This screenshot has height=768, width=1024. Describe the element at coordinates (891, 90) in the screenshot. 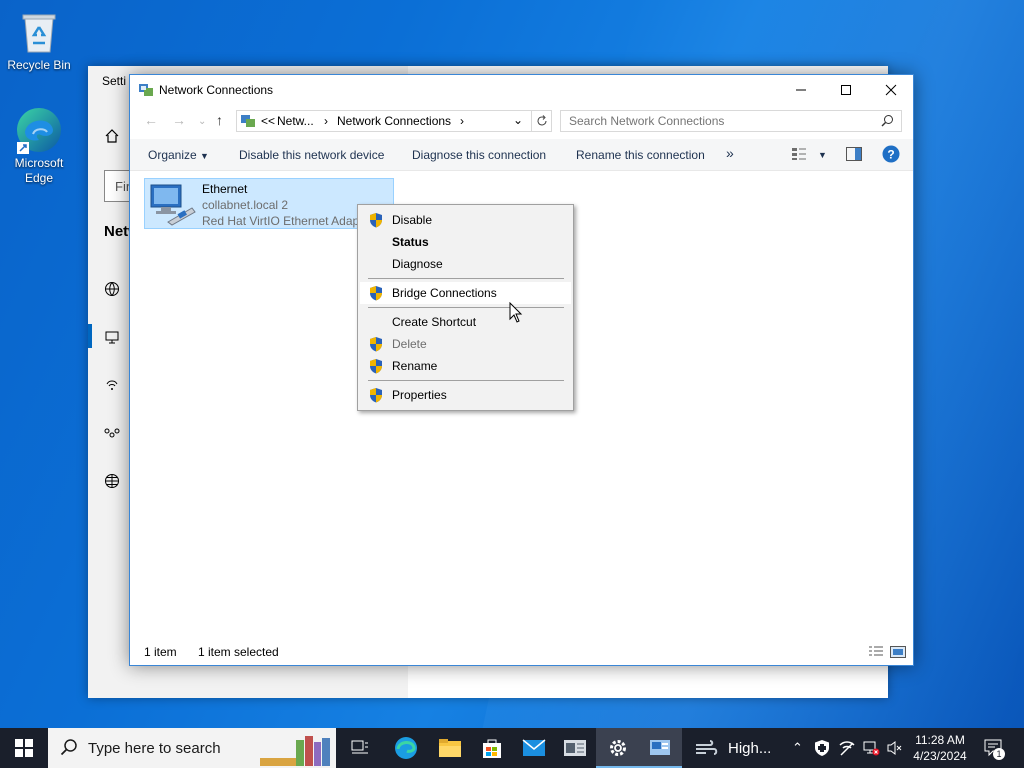

I see `close-button` at that location.